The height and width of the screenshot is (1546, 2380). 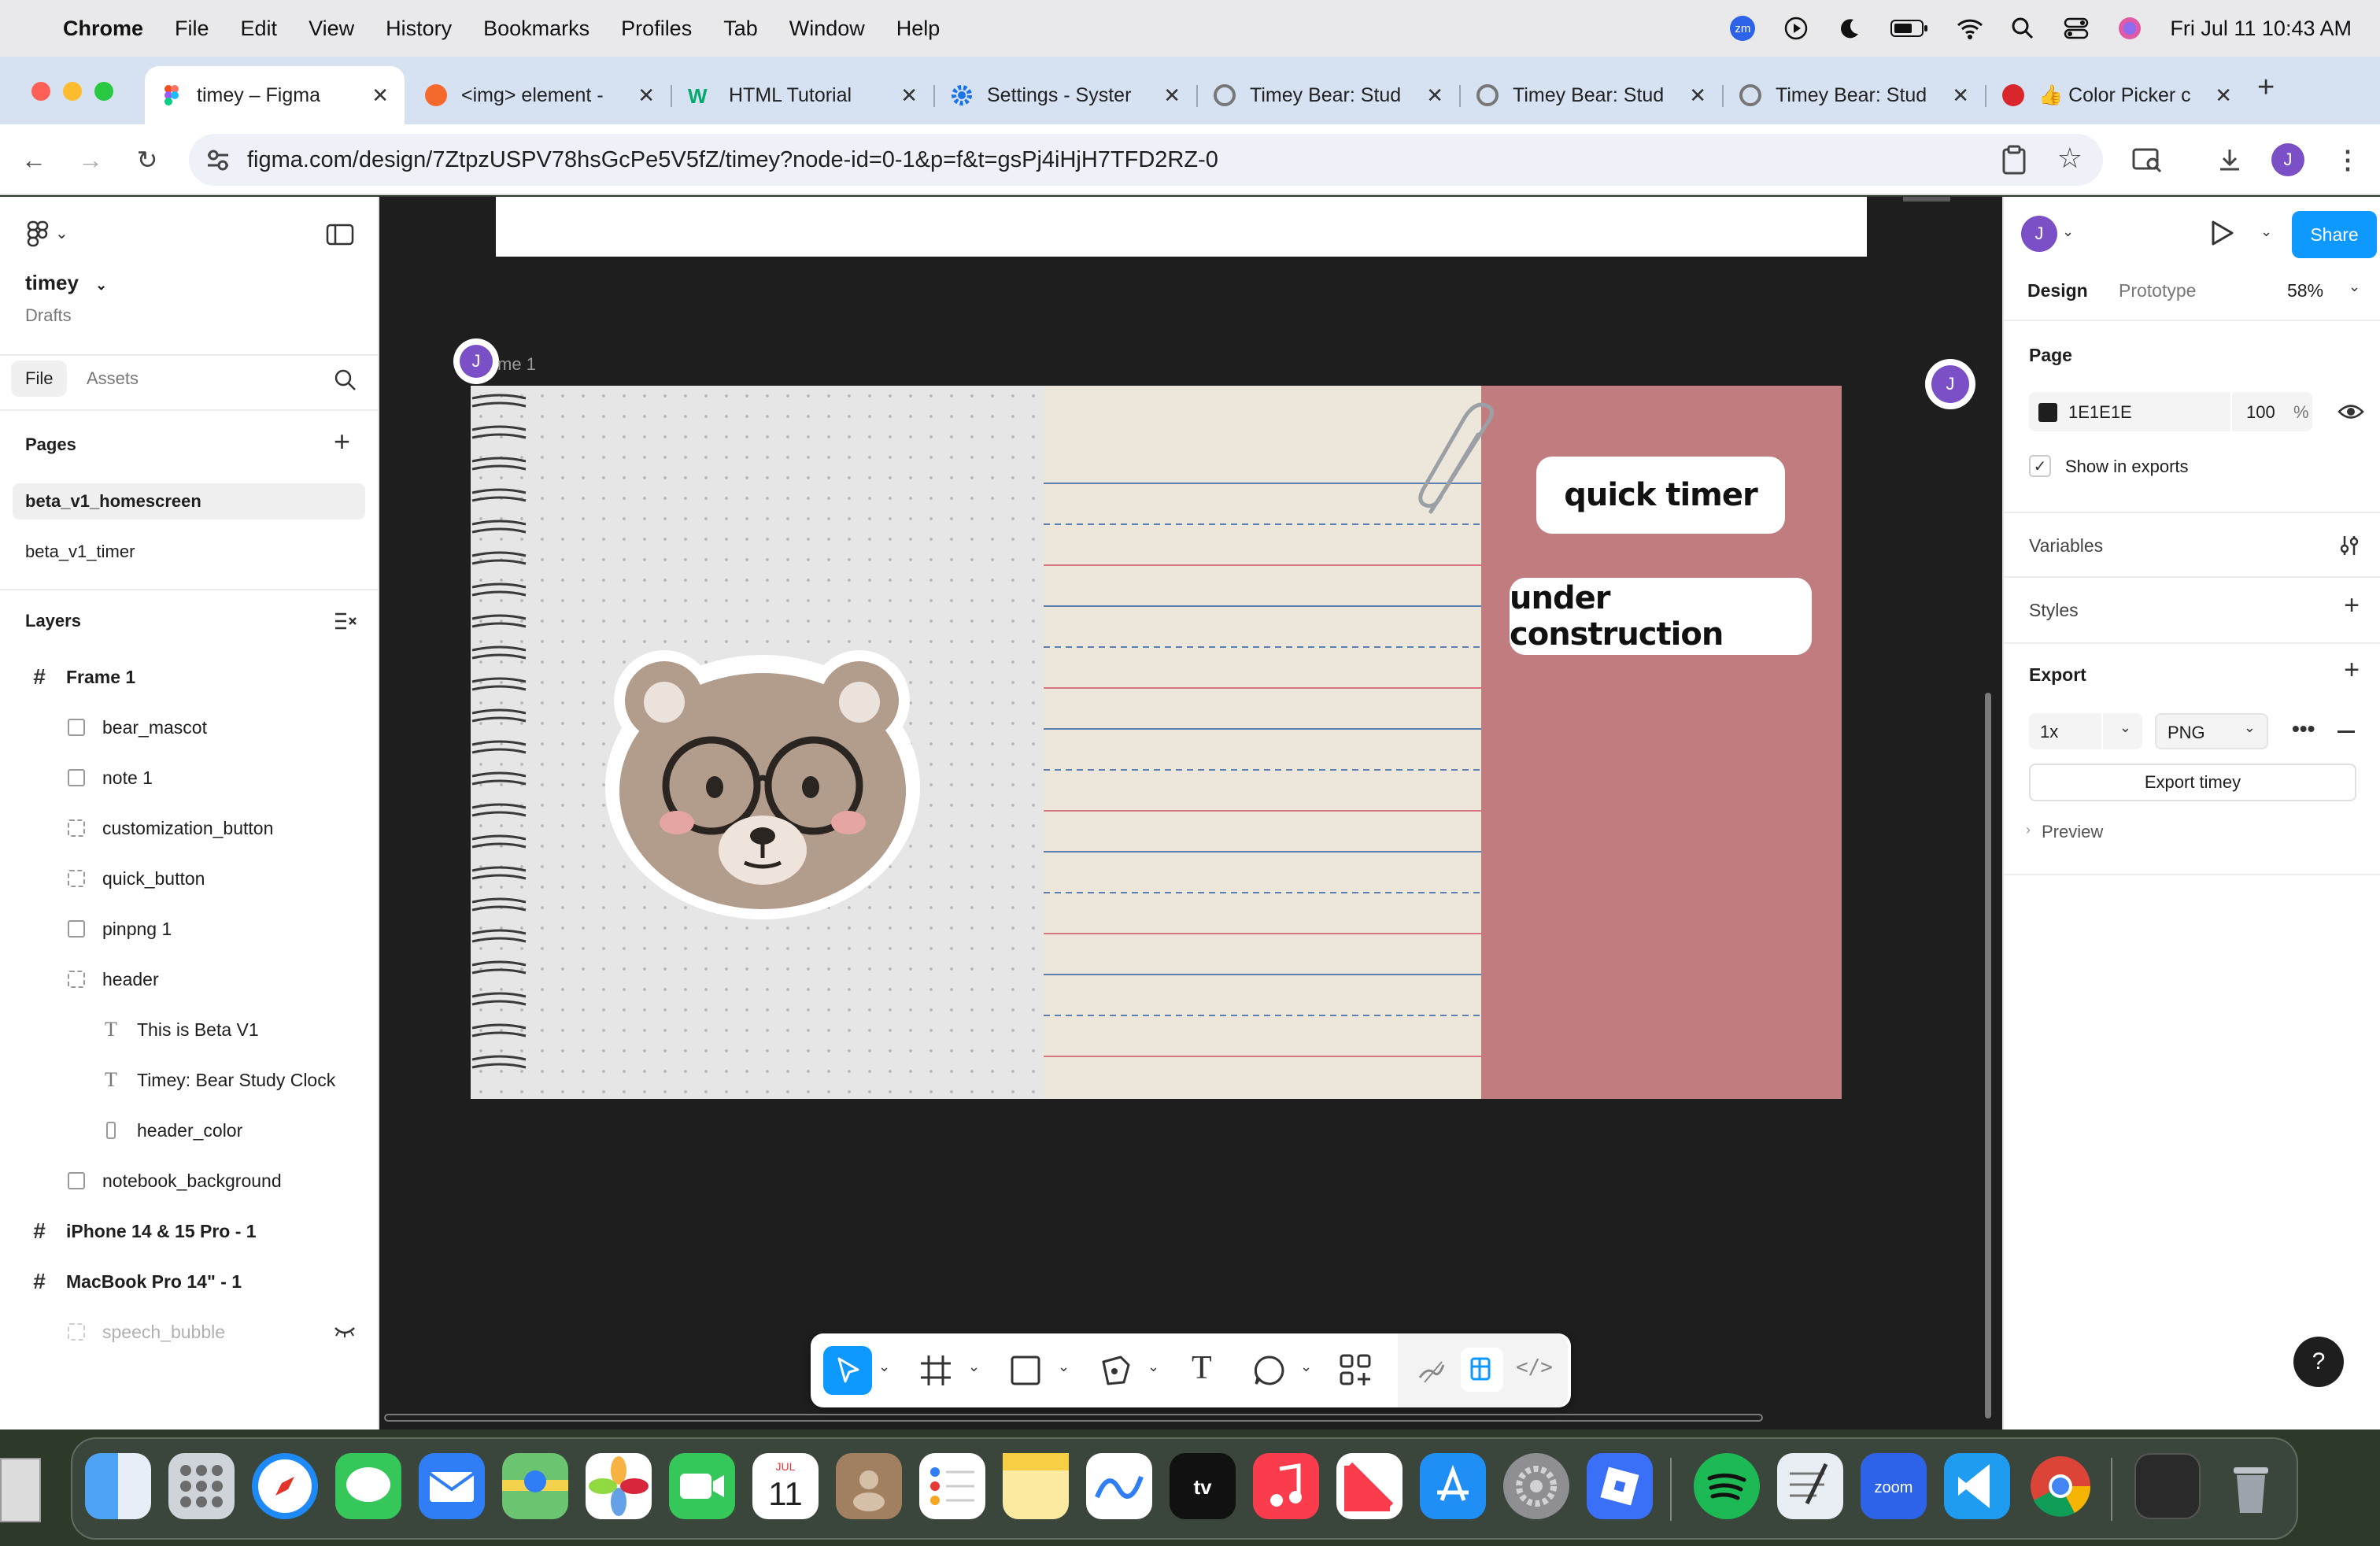 What do you see at coordinates (1328, 95) in the screenshot?
I see `tab-timey-bear-1: Timey Bear: Stud ✕` at bounding box center [1328, 95].